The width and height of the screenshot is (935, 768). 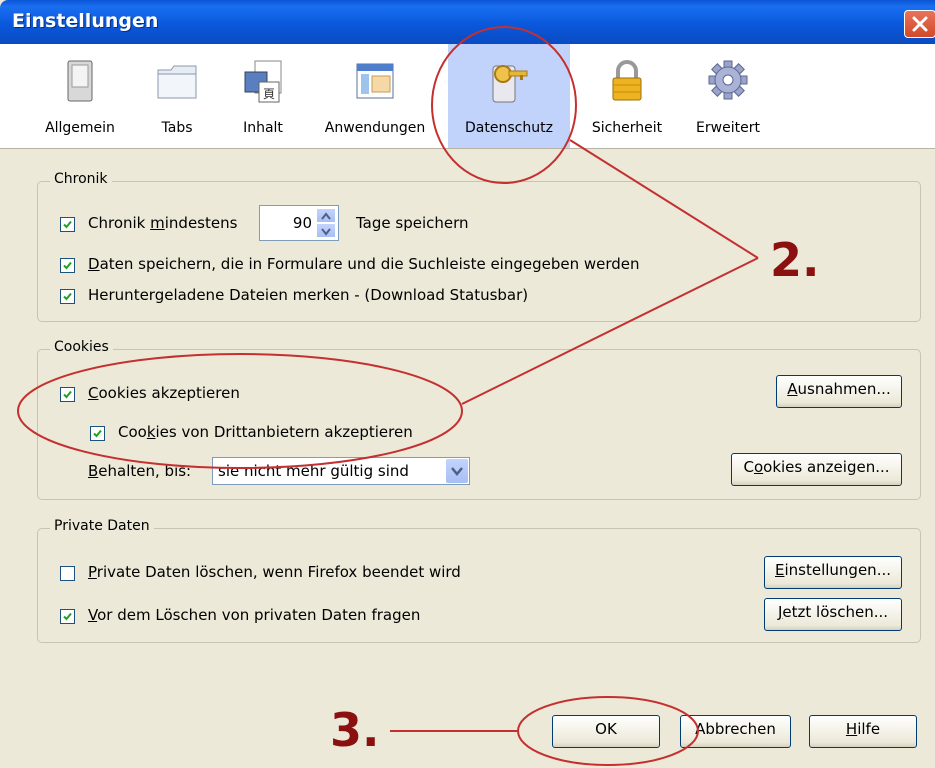 I want to click on annotation-circle-cookies, so click(x=240, y=411).